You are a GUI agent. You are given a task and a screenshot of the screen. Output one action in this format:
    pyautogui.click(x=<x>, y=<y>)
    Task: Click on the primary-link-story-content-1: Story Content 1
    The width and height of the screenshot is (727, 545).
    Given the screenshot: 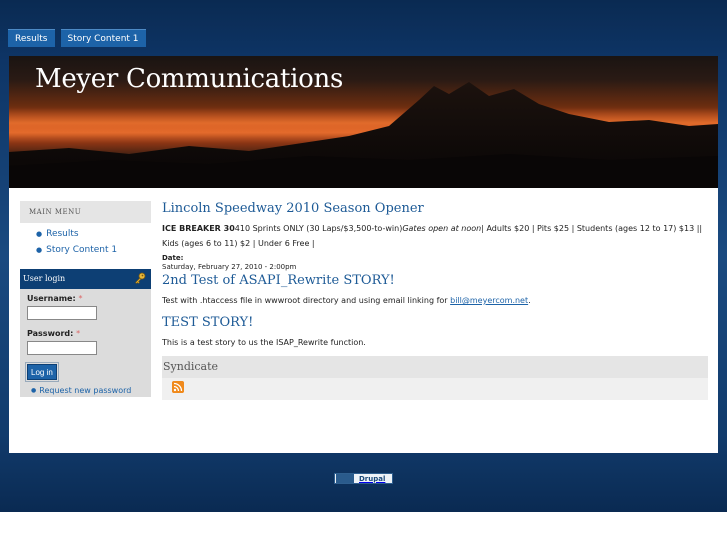 What is the action you would take?
    pyautogui.click(x=103, y=38)
    